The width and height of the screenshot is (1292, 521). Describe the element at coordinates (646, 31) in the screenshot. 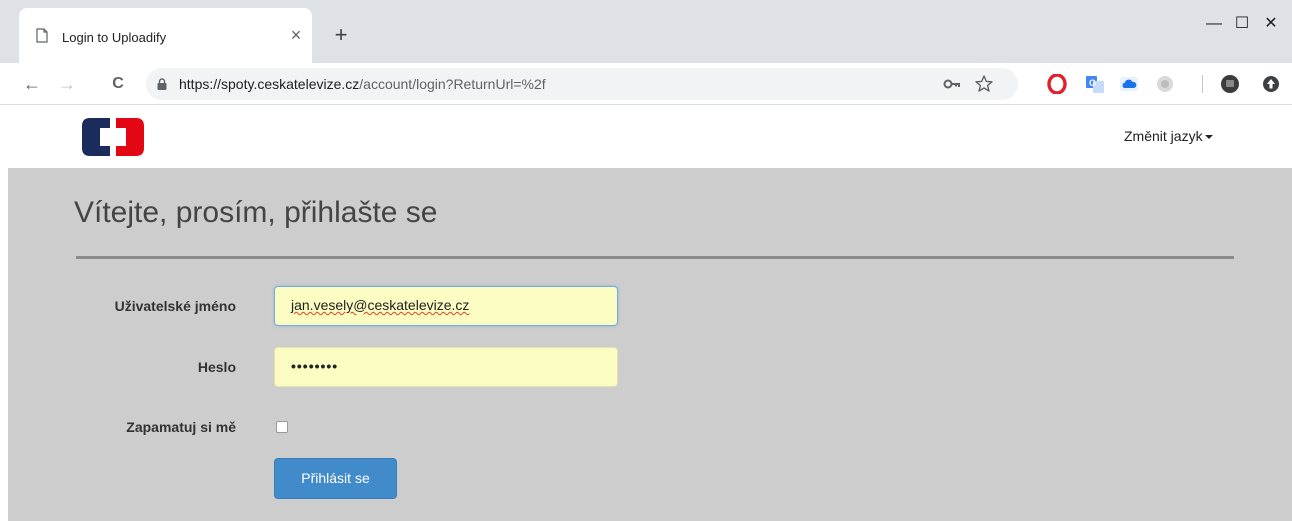

I see `tab-strip: Login to Uploadify × + — ☐ ✕` at that location.